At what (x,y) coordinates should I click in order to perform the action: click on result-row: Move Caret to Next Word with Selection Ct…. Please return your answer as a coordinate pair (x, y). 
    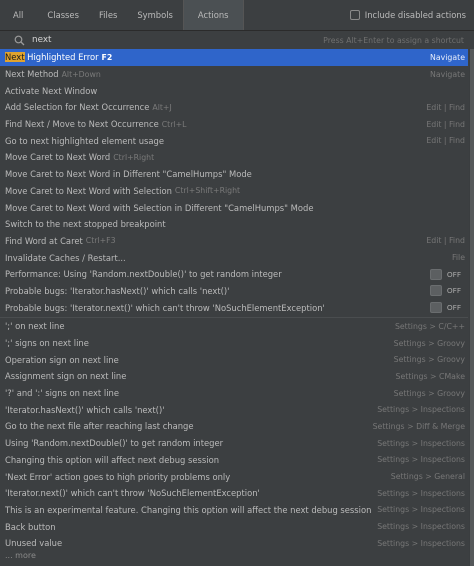
    Looking at the image, I should click on (234, 191).